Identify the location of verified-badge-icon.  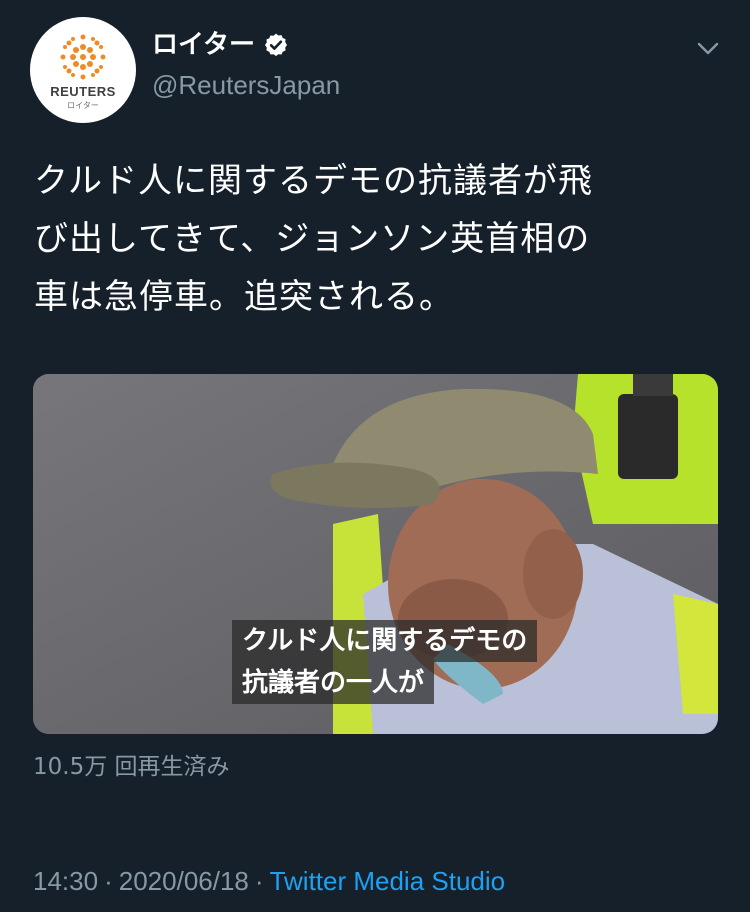
(276, 45).